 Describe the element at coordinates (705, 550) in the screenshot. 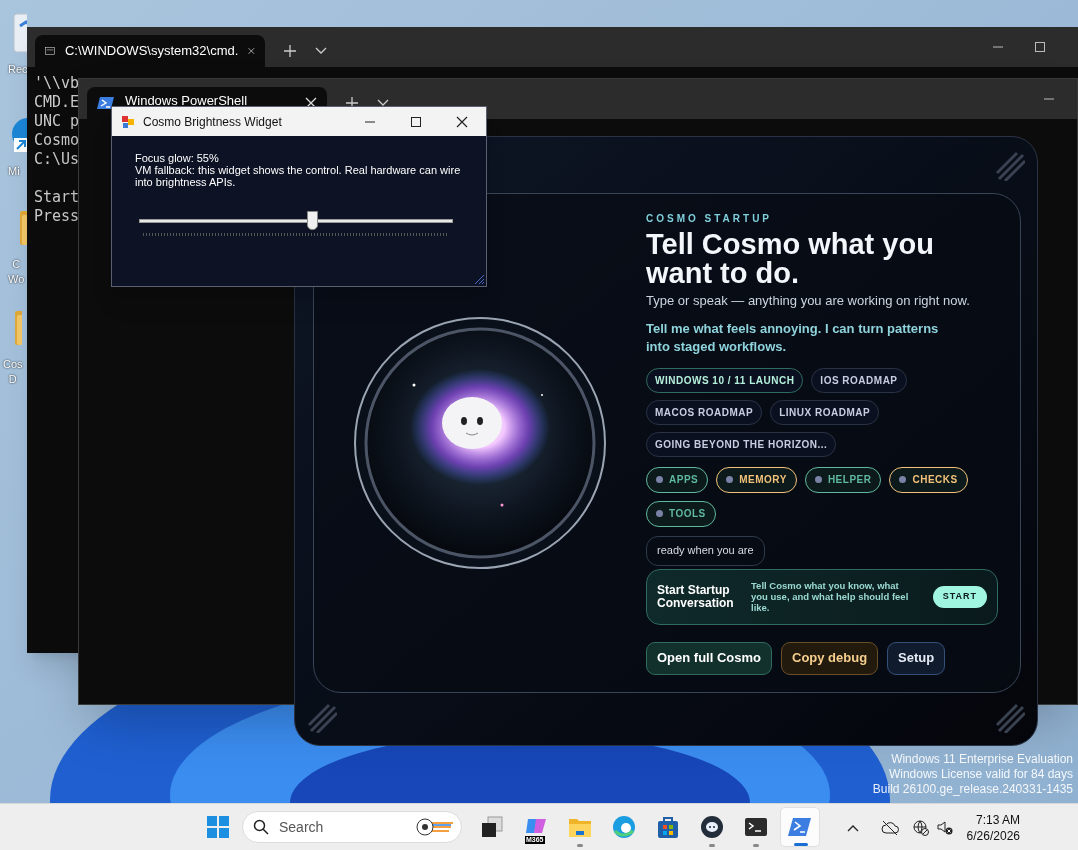

I see `status-pill: ready when you are` at that location.